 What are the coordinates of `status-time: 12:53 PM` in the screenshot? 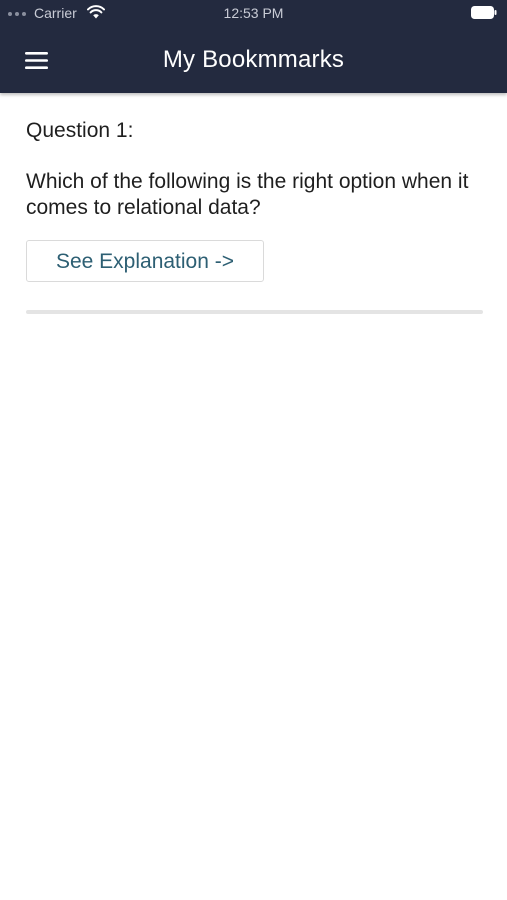 It's located at (253, 13).